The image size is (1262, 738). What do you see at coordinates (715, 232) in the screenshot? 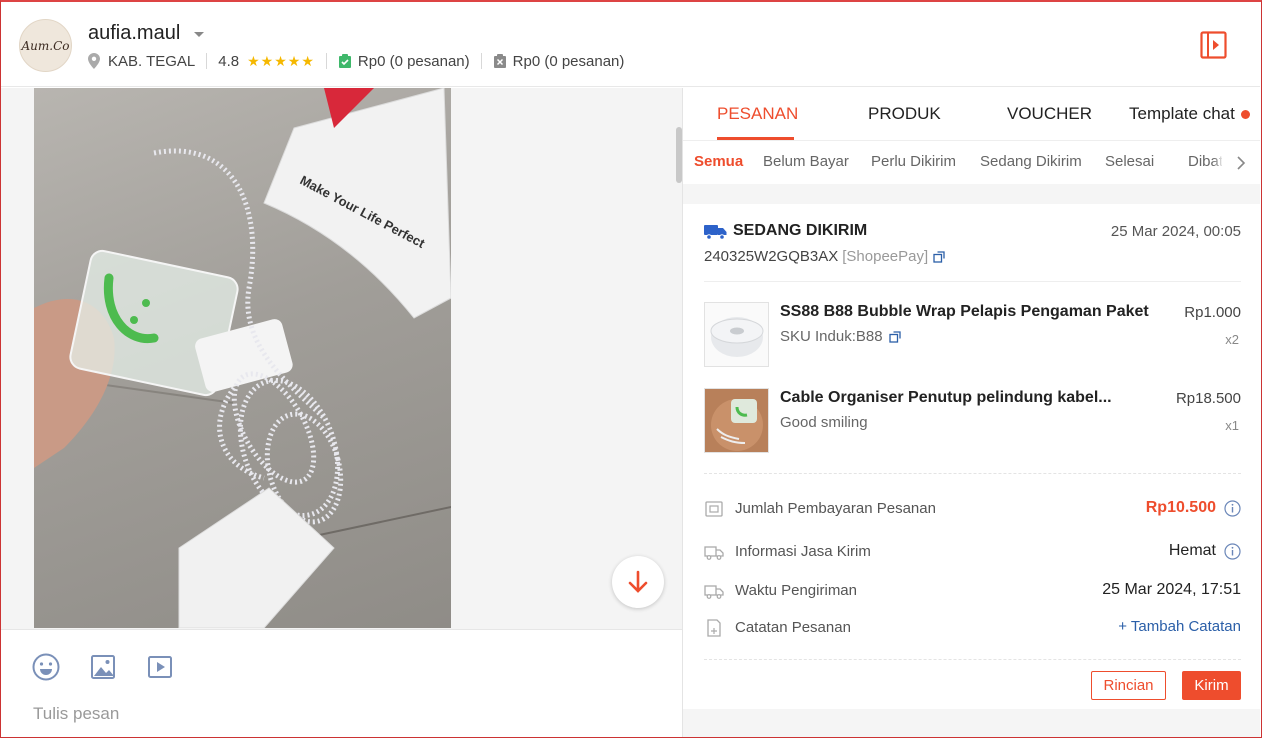
I see `truck-icon` at bounding box center [715, 232].